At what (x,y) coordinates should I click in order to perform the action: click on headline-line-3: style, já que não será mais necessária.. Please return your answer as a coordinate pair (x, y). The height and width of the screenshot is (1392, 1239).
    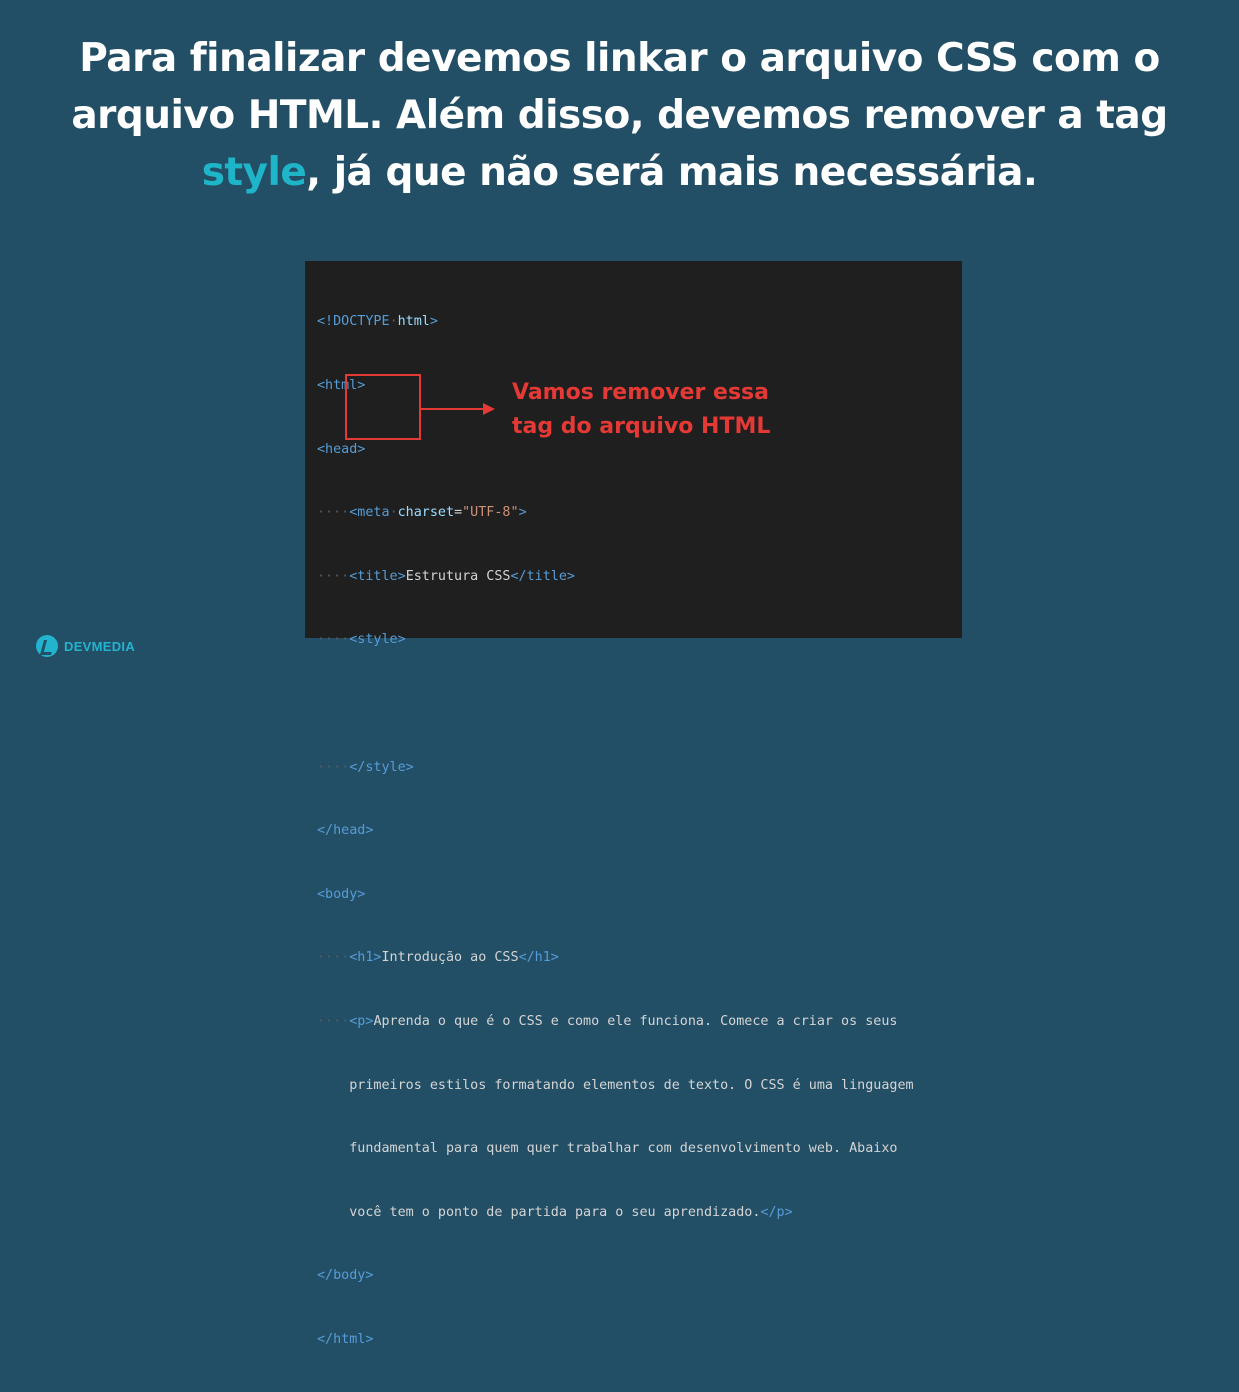
    Looking at the image, I should click on (619, 172).